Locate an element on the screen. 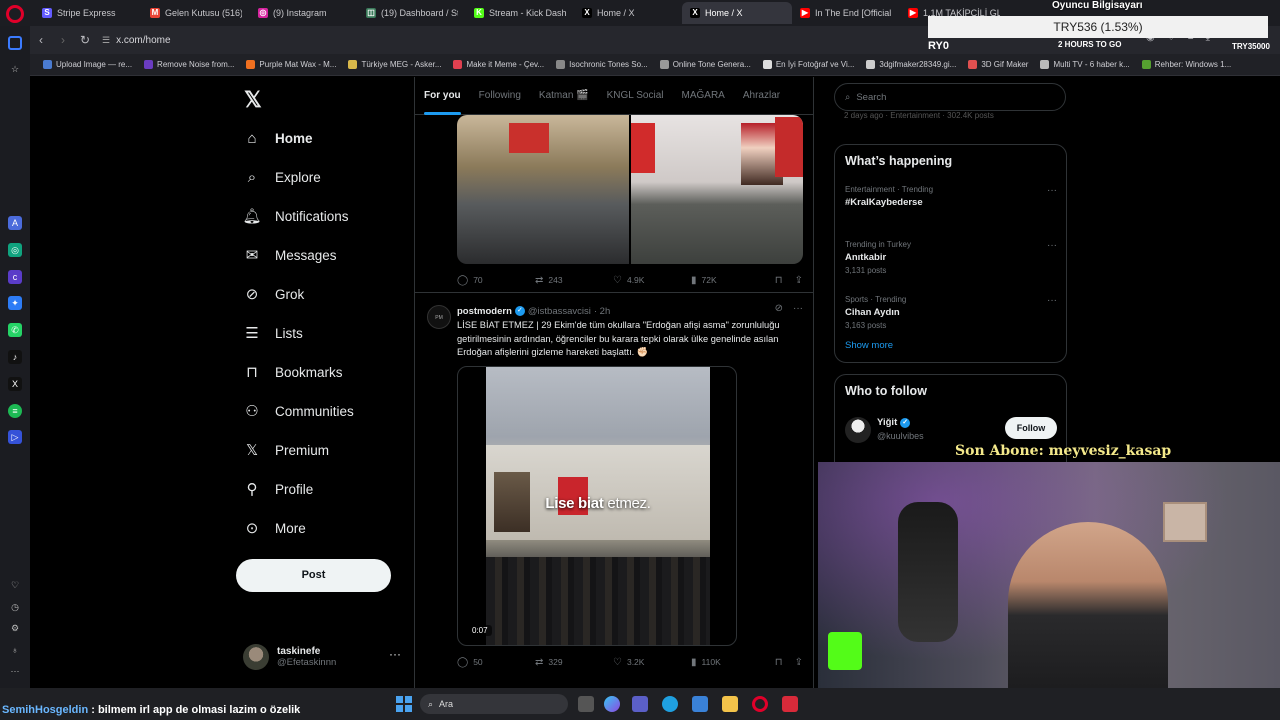 The width and height of the screenshot is (1280, 720). opera-menu-icon is located at coordinates (15, 14).